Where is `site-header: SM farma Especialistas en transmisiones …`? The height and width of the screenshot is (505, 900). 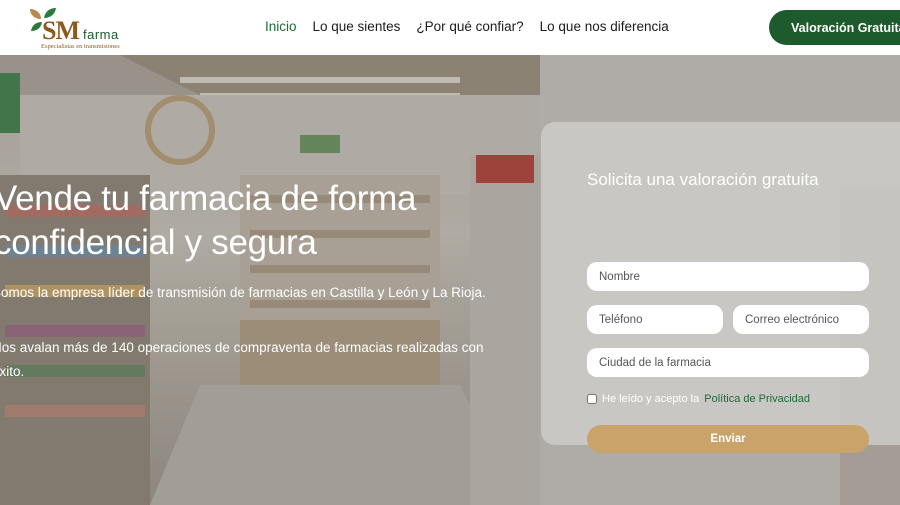
site-header: SM farma Especialistas en transmisiones … is located at coordinates (450, 27).